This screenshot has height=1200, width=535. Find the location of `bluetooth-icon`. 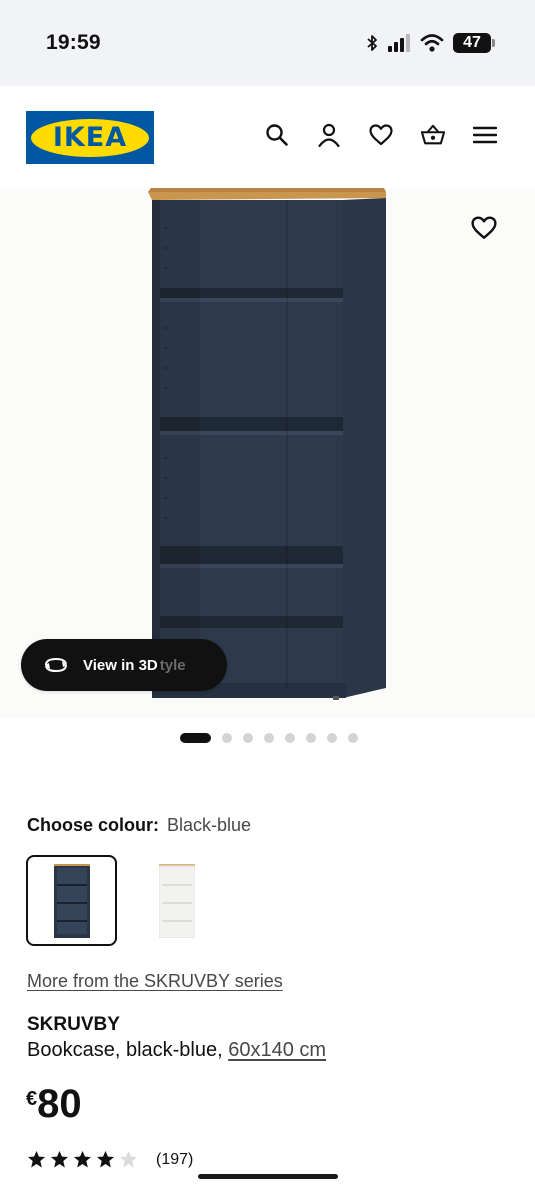

bluetooth-icon is located at coordinates (372, 43).